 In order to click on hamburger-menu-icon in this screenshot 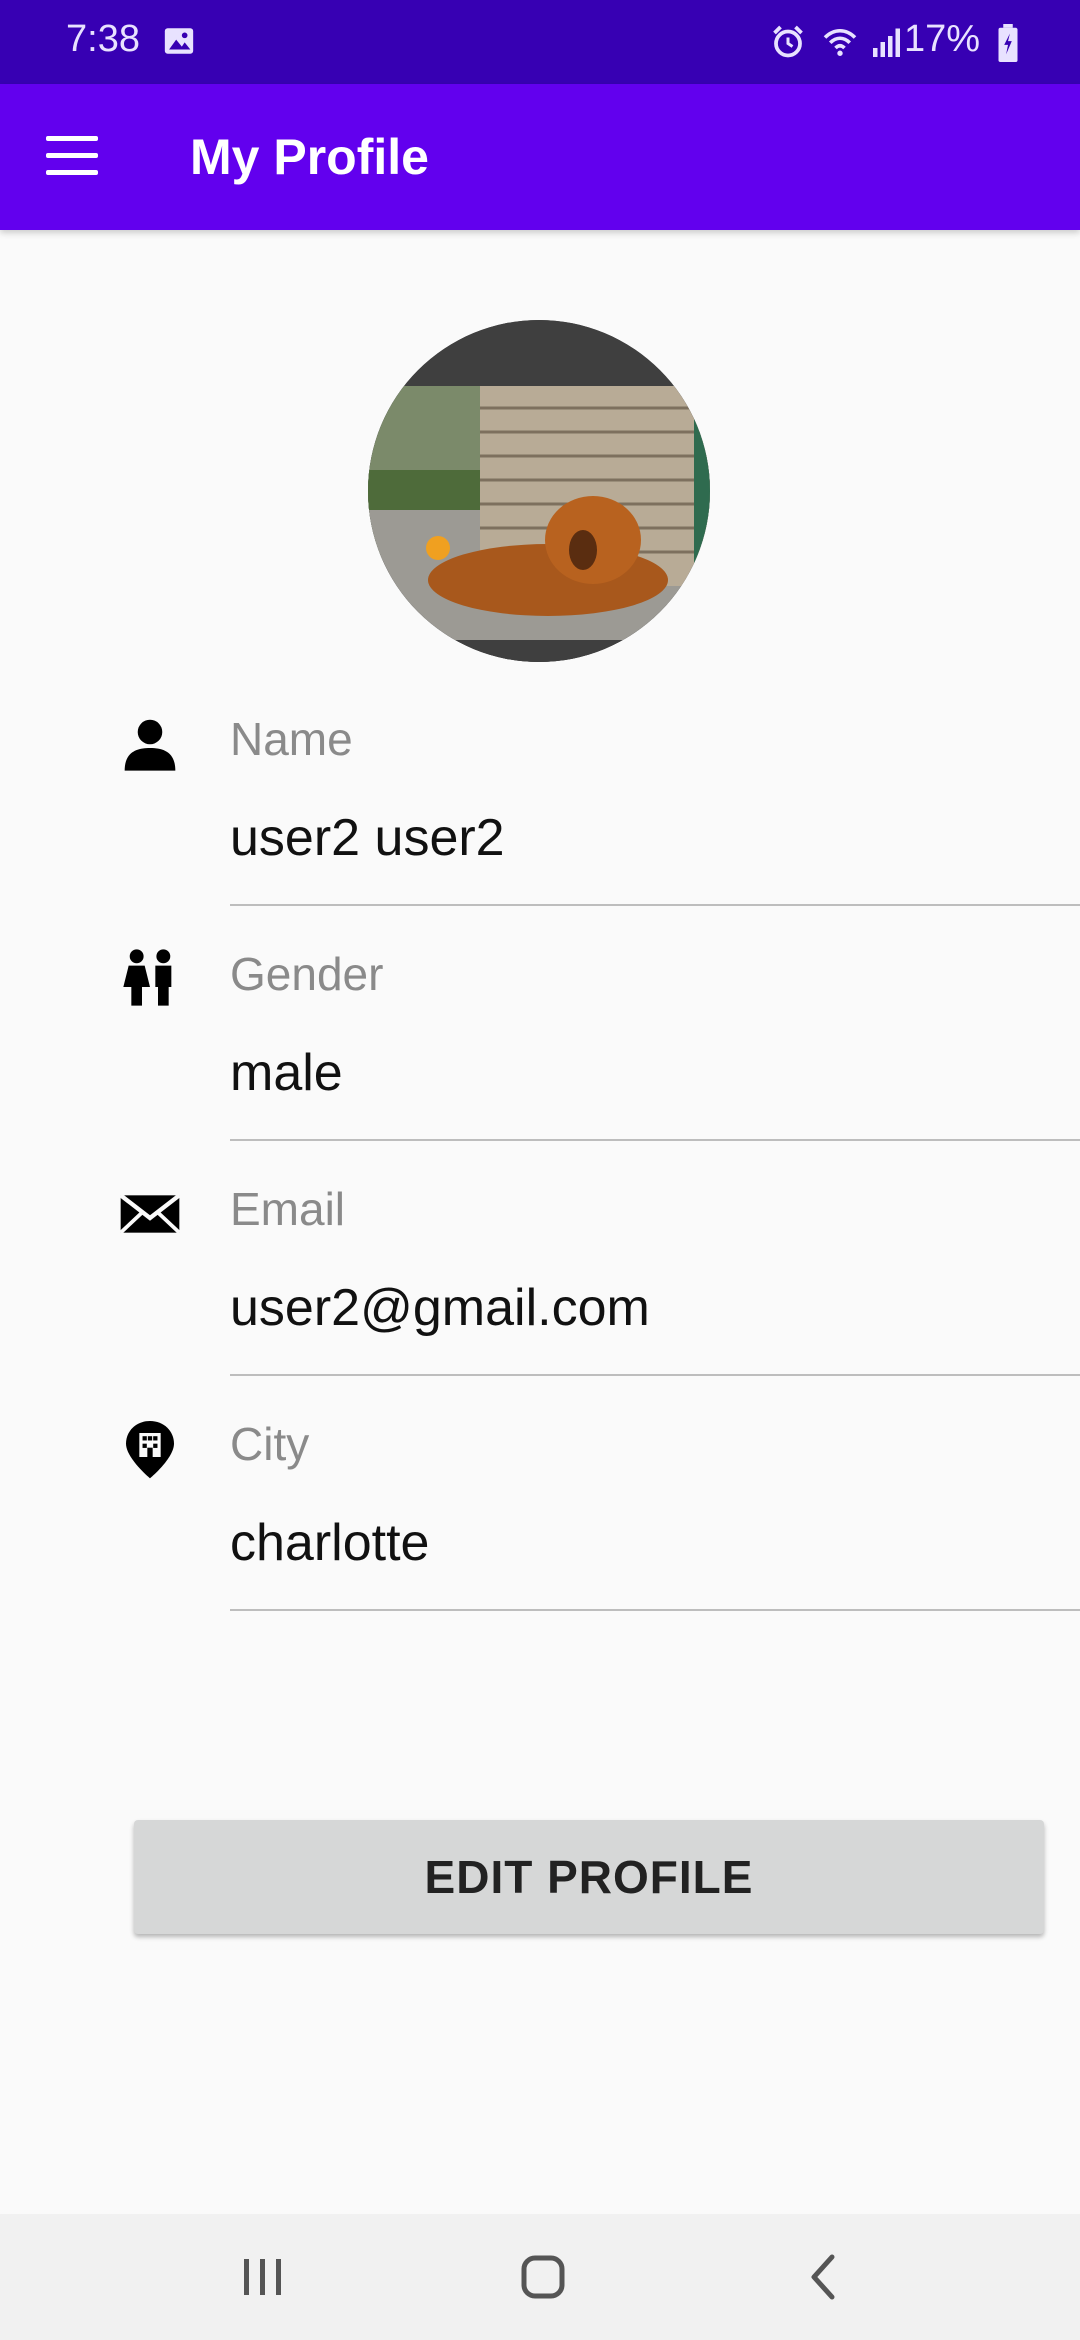, I will do `click(72, 157)`.